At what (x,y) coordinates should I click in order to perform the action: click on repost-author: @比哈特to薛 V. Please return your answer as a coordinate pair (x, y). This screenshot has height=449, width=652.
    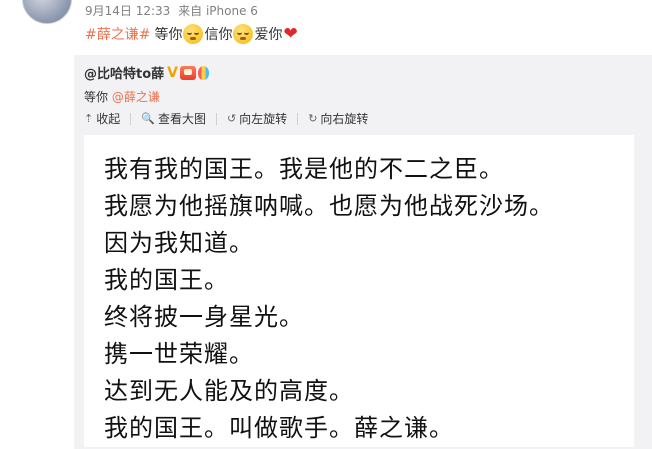
    Looking at the image, I should click on (146, 72).